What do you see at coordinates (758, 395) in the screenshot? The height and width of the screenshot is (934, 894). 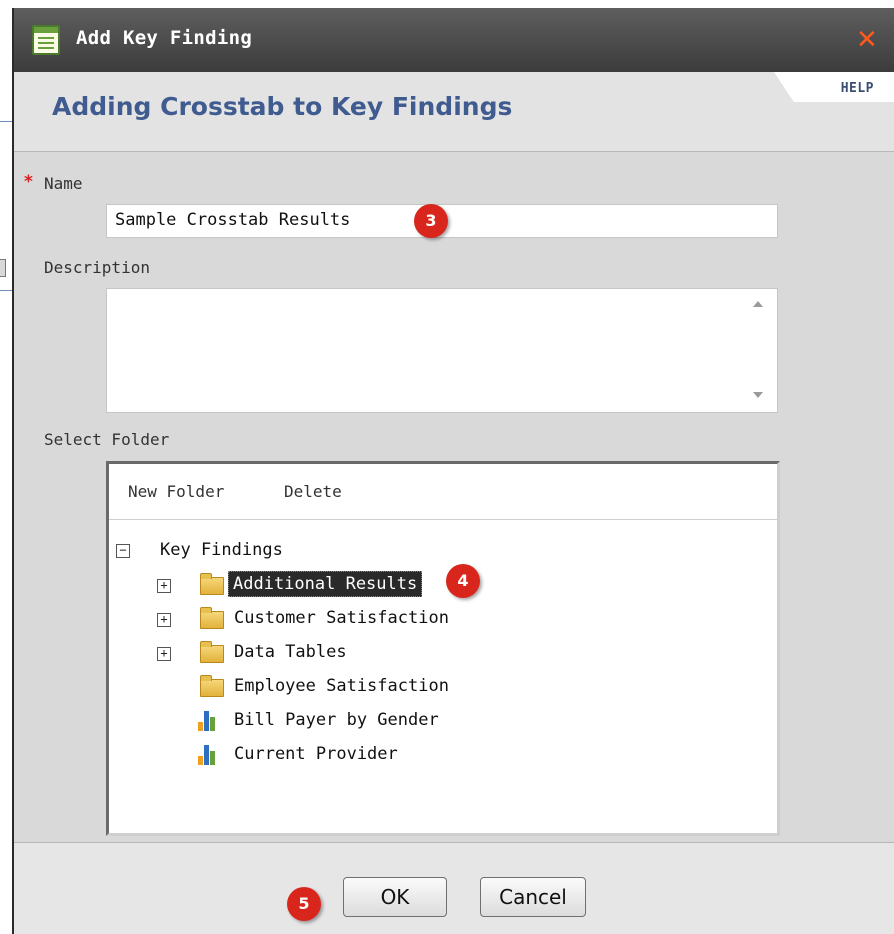 I see `scroll-down-arrow-icon` at bounding box center [758, 395].